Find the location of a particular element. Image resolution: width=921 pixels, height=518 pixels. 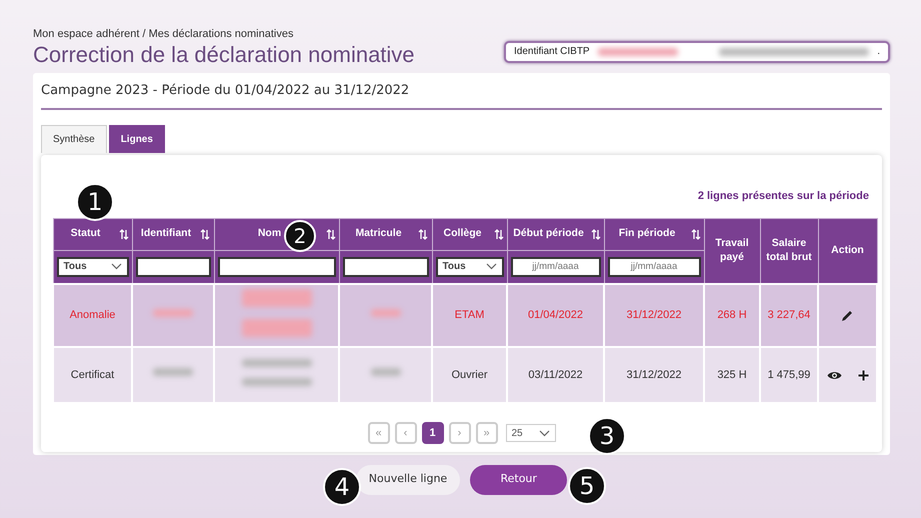

table-cell: 1 475,99 is located at coordinates (789, 375).